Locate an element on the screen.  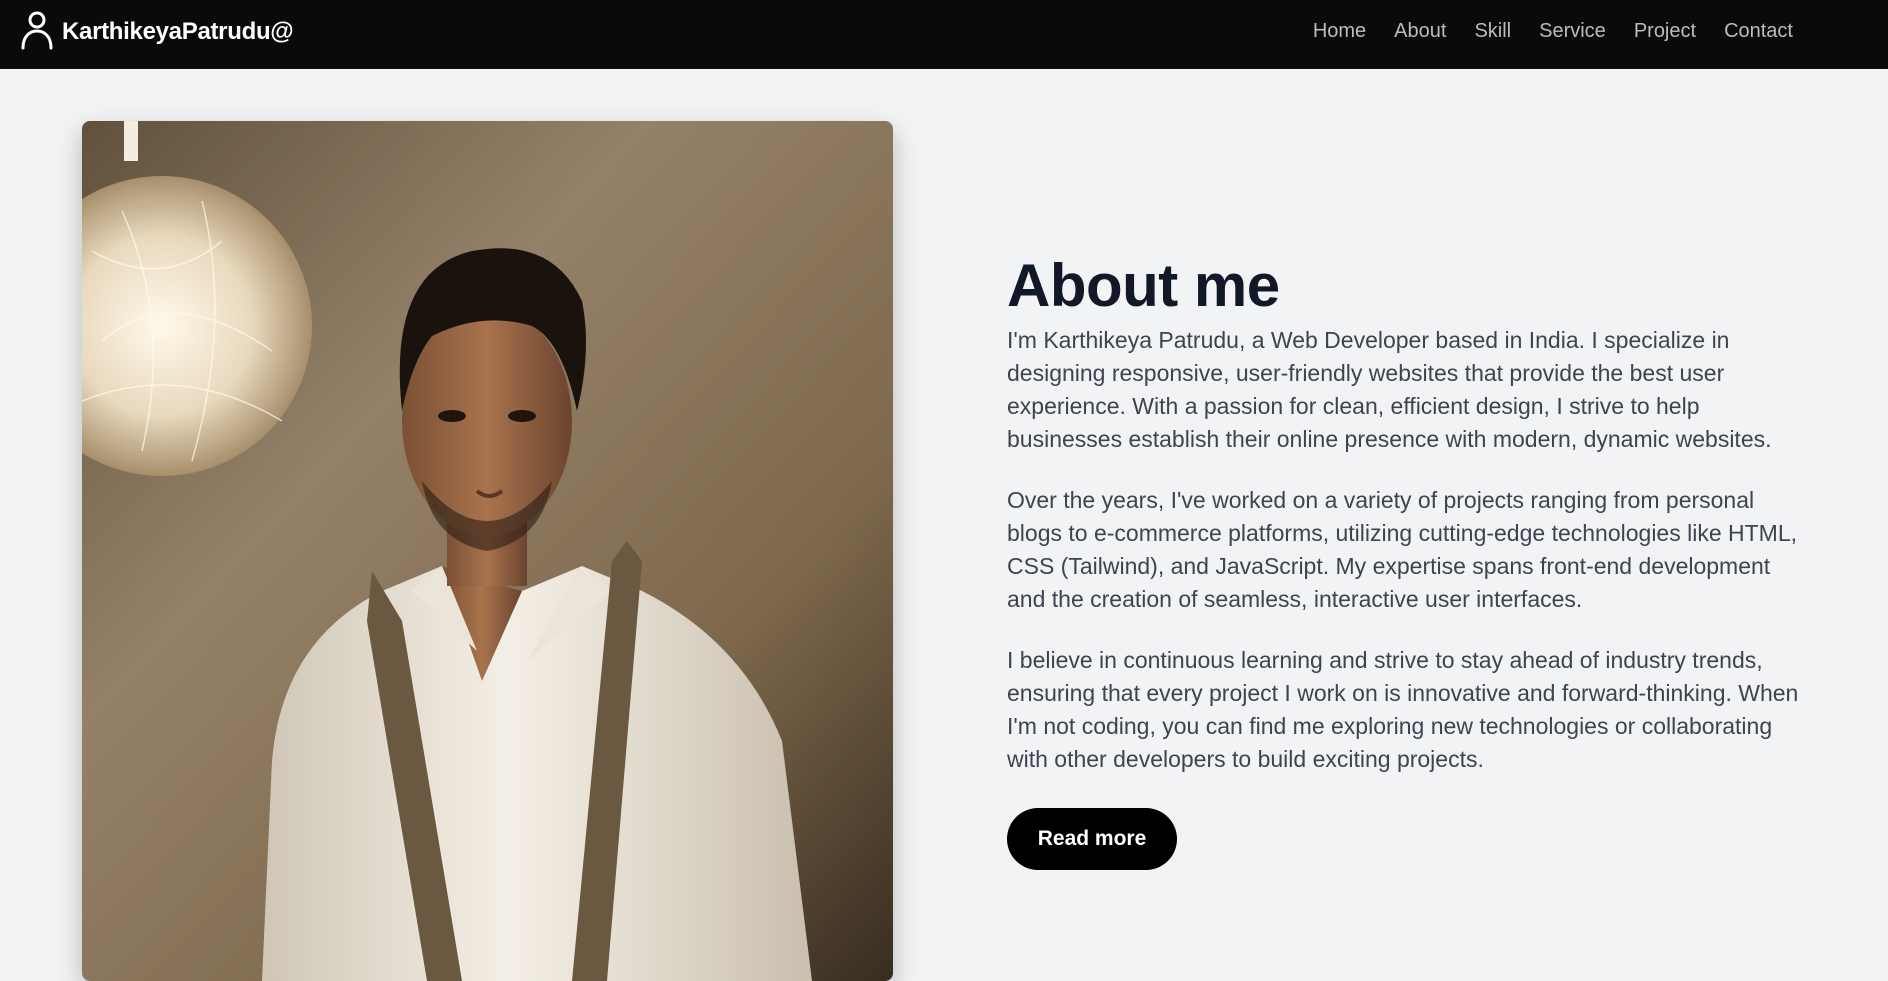
nav-link-project: Project is located at coordinates (1665, 31).